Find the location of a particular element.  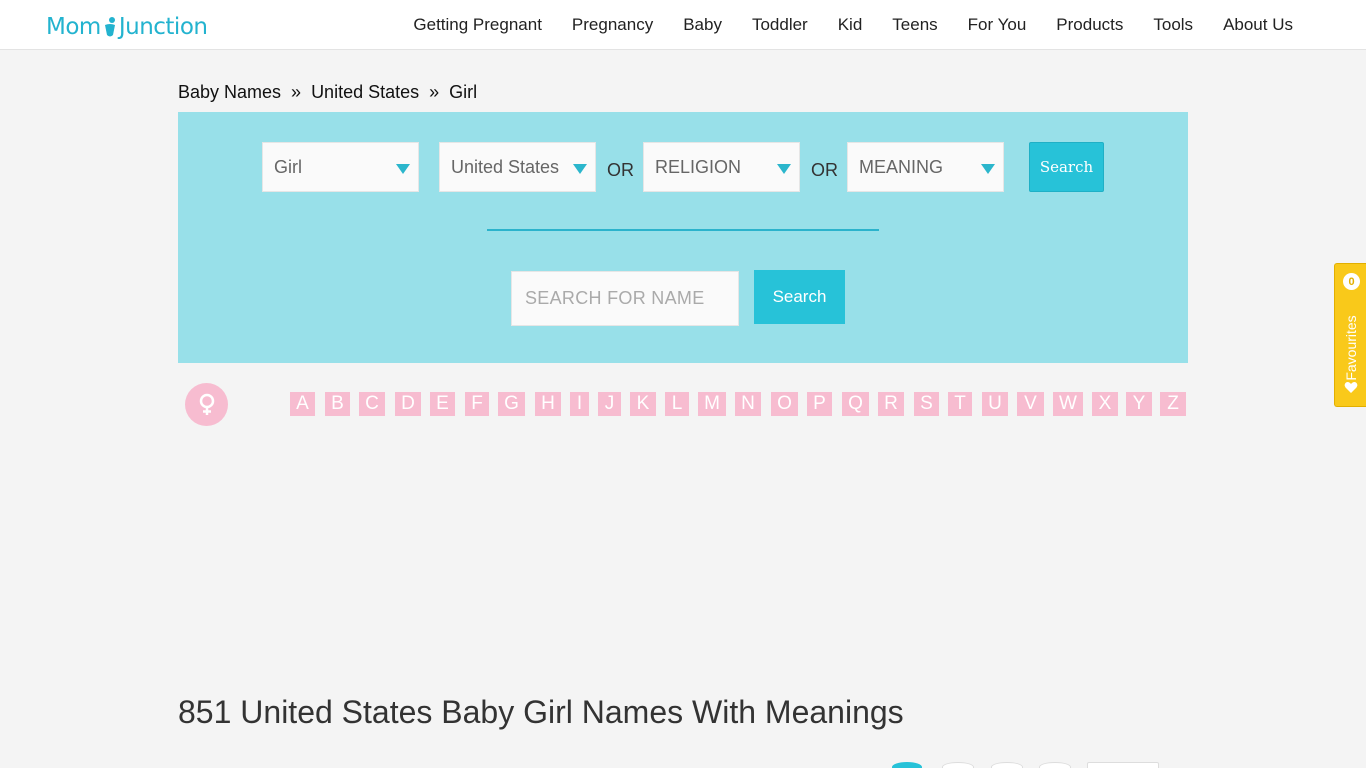

gender-select: Girl is located at coordinates (340, 167).